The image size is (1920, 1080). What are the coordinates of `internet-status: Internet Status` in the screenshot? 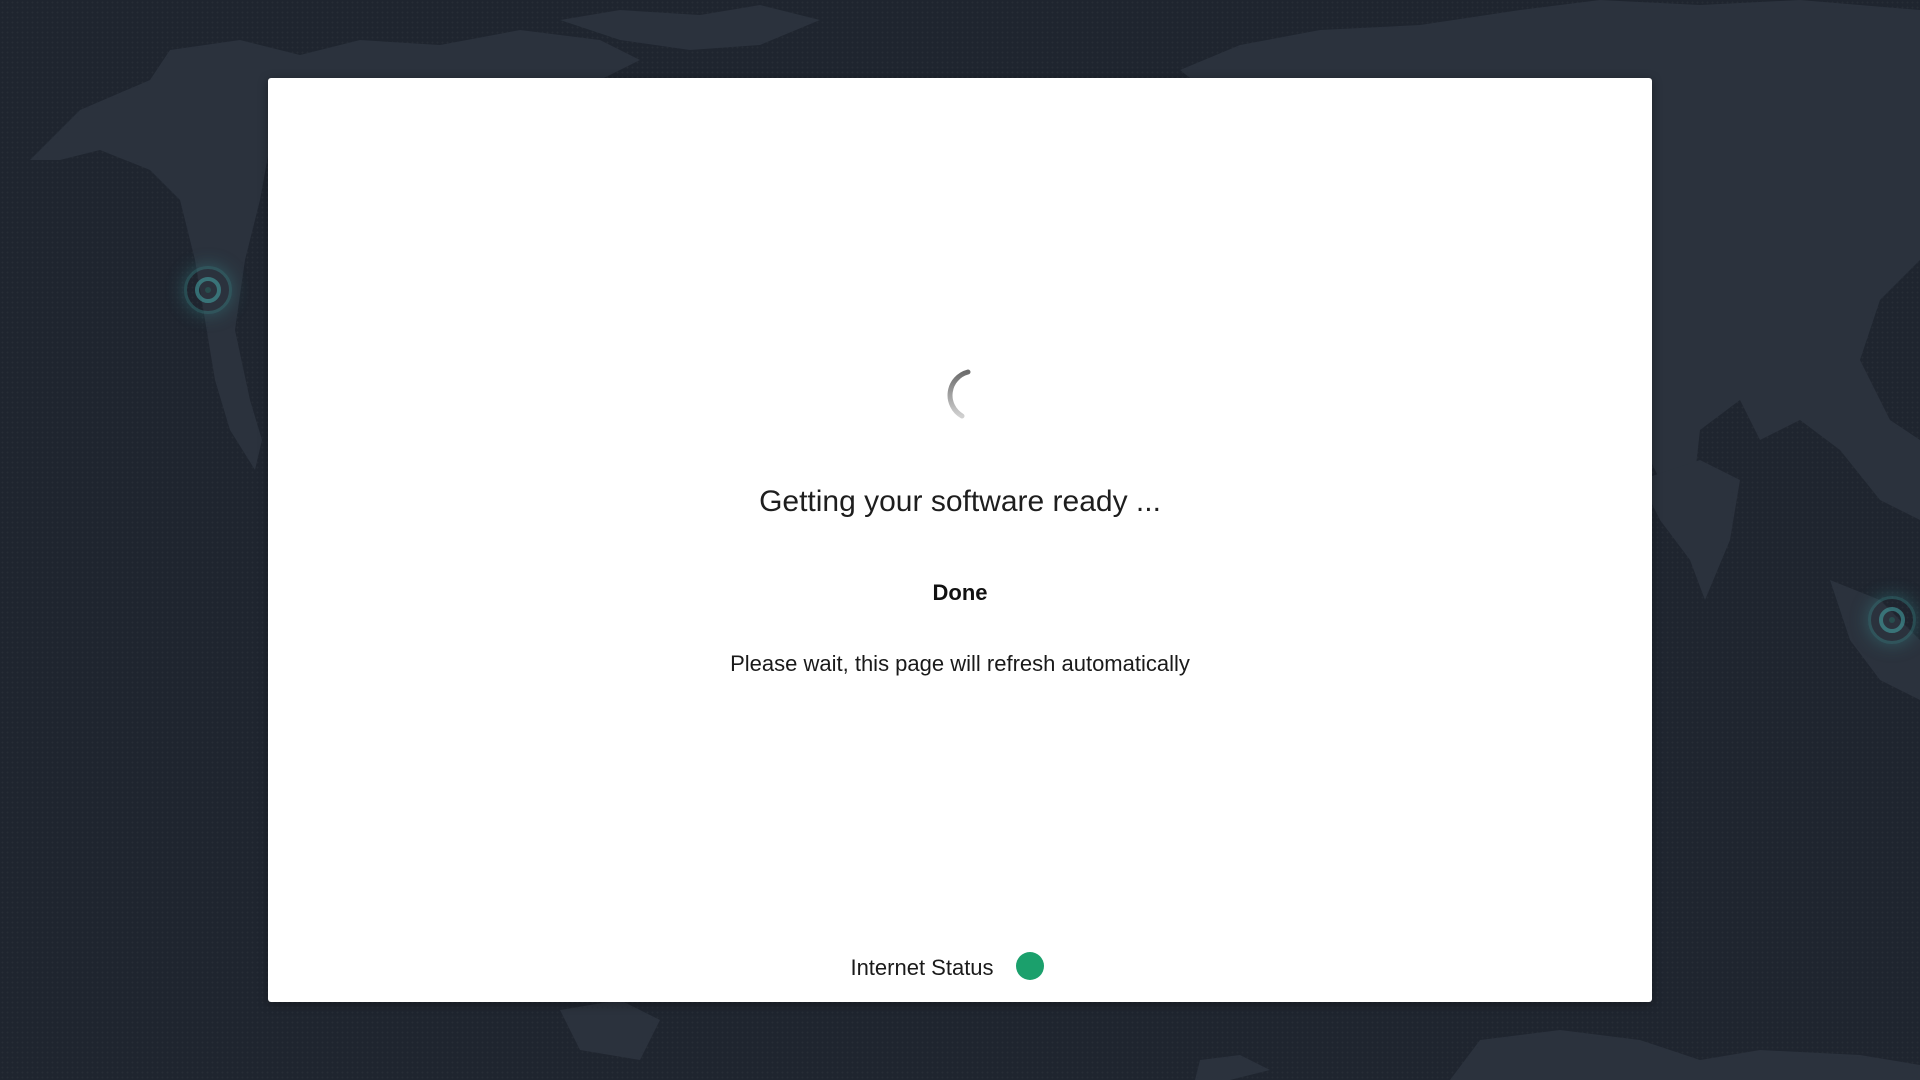 It's located at (960, 967).